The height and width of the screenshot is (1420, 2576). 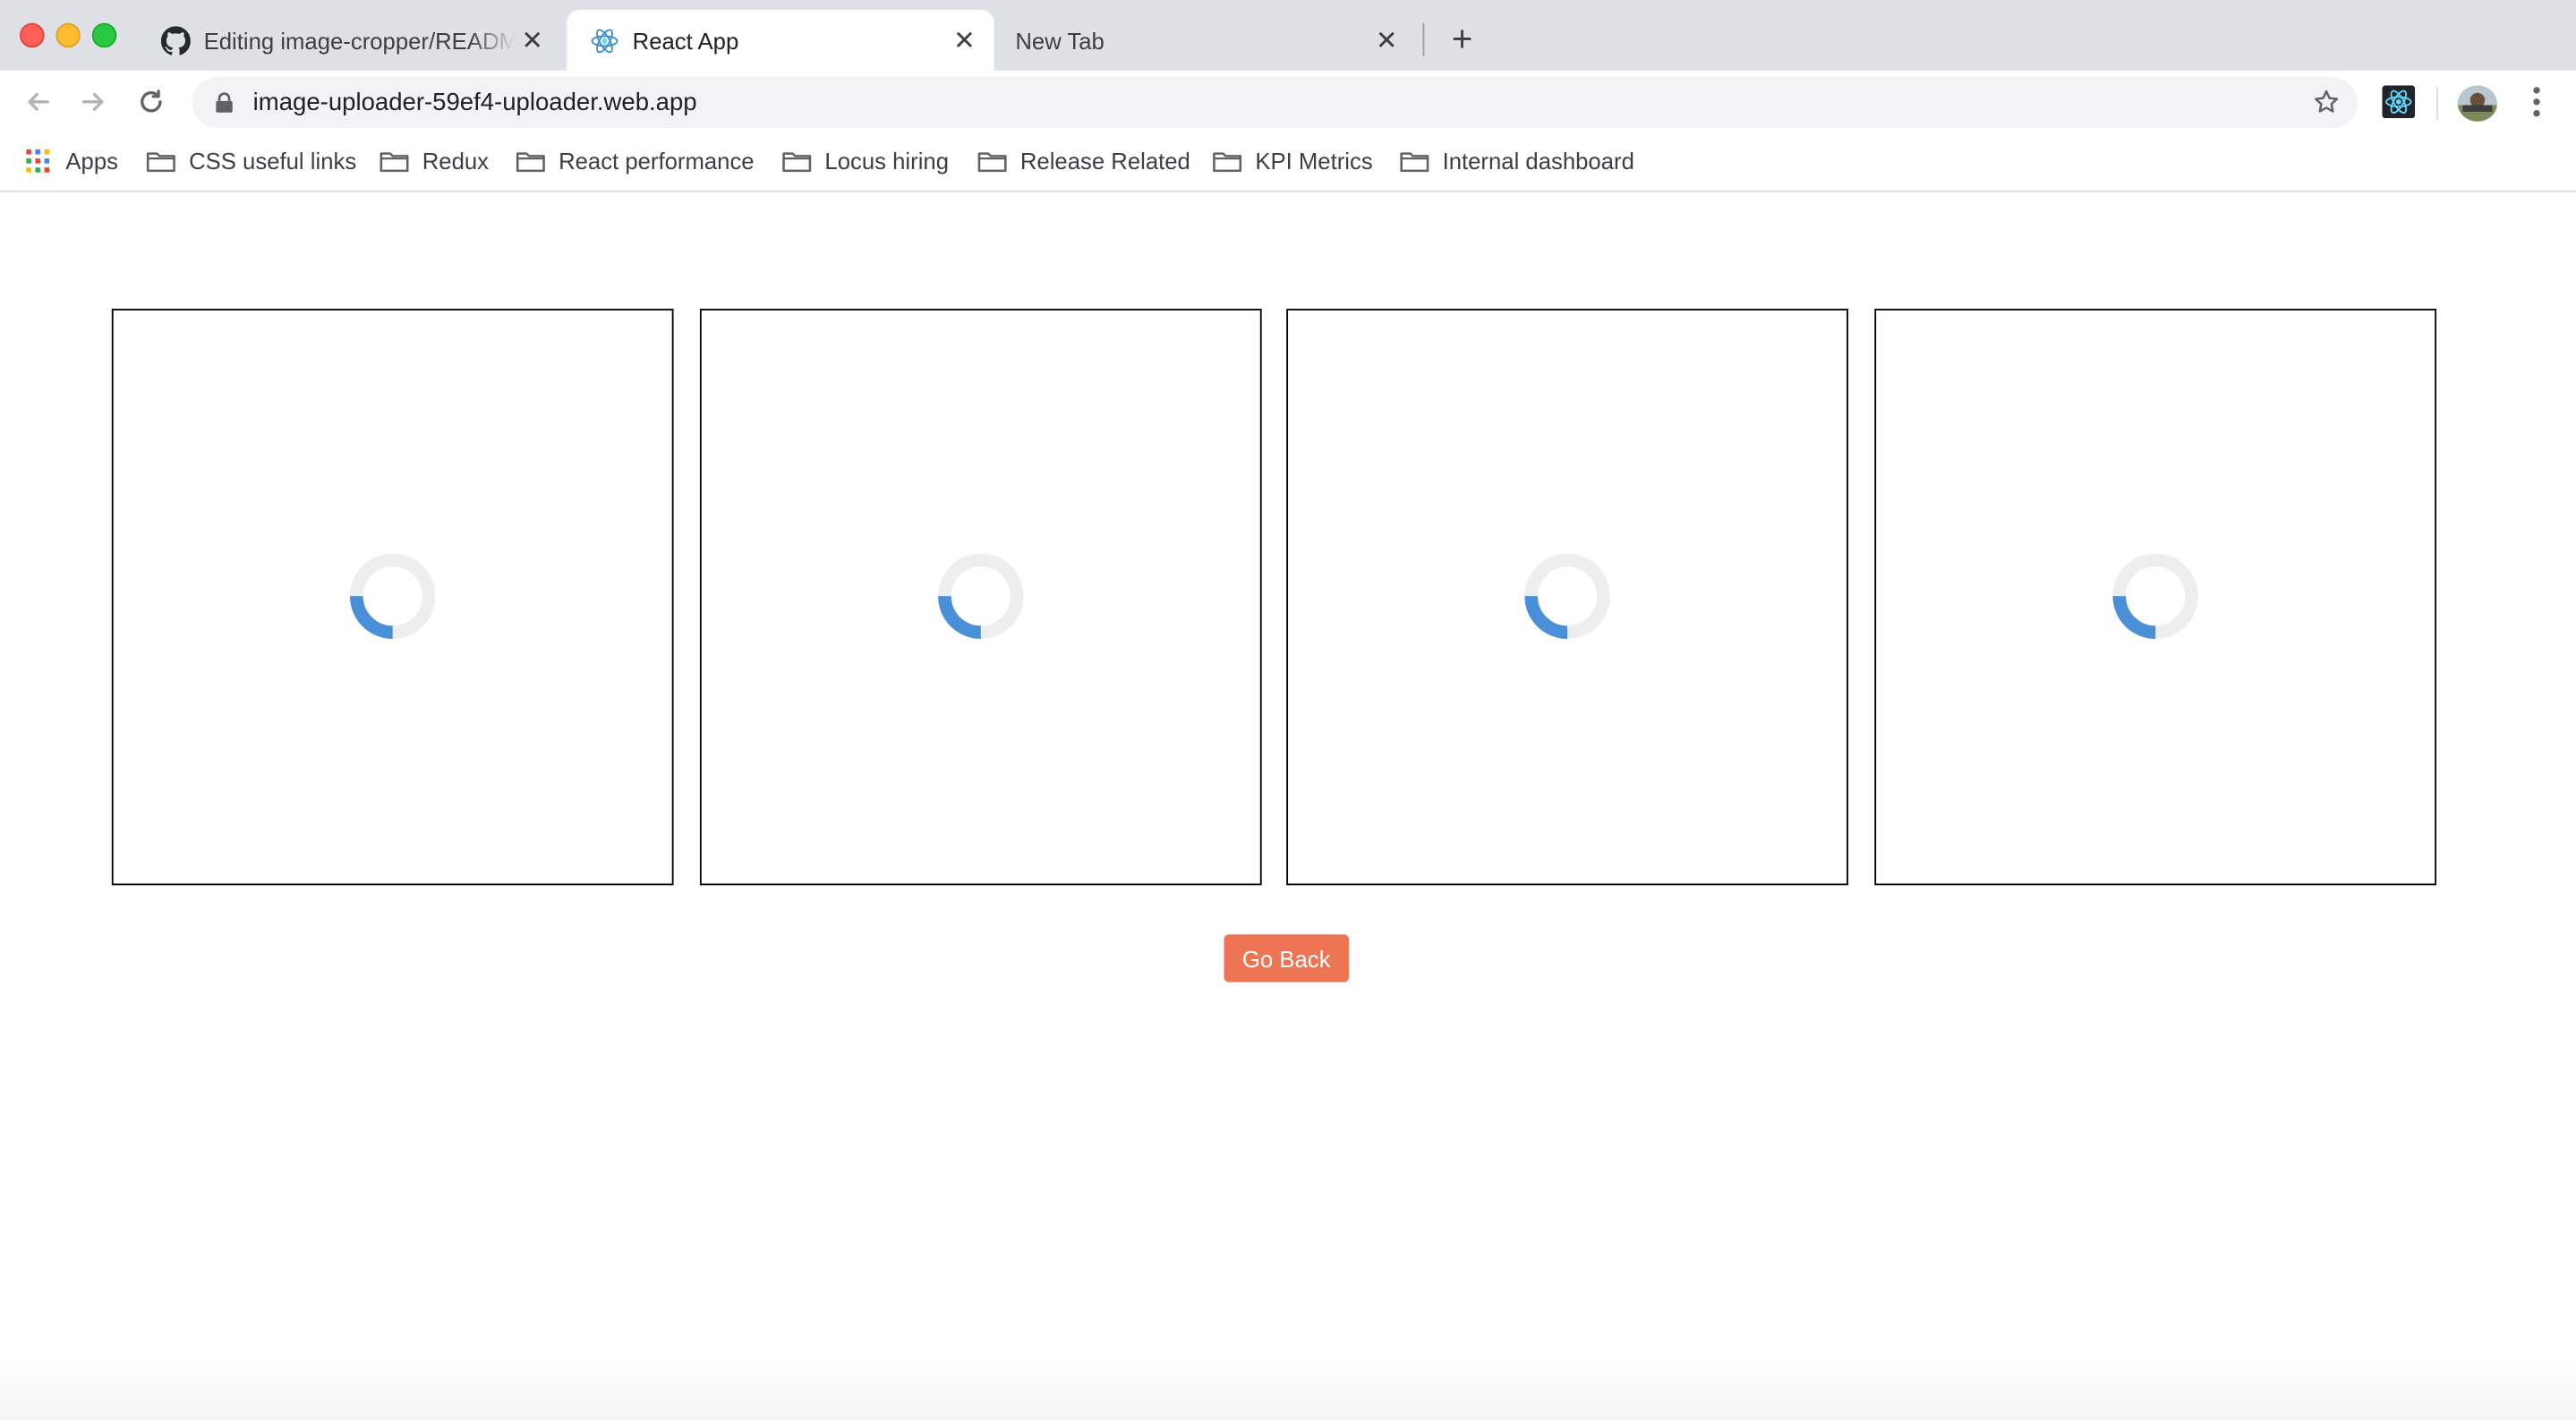 What do you see at coordinates (780, 40) in the screenshot?
I see `tab-react-app: React App ✕` at bounding box center [780, 40].